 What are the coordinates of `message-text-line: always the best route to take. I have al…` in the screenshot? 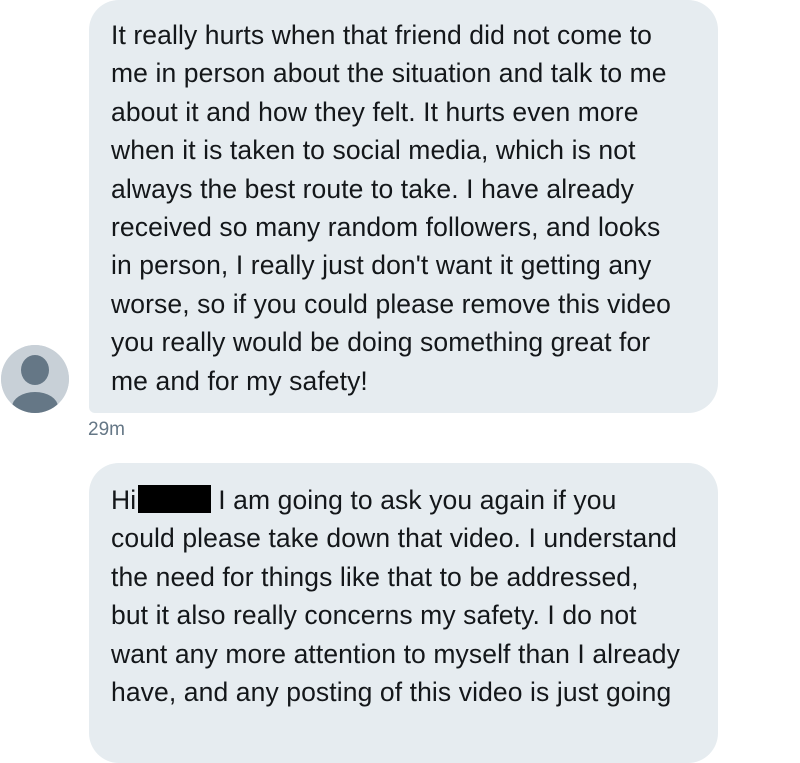 It's located at (373, 188).